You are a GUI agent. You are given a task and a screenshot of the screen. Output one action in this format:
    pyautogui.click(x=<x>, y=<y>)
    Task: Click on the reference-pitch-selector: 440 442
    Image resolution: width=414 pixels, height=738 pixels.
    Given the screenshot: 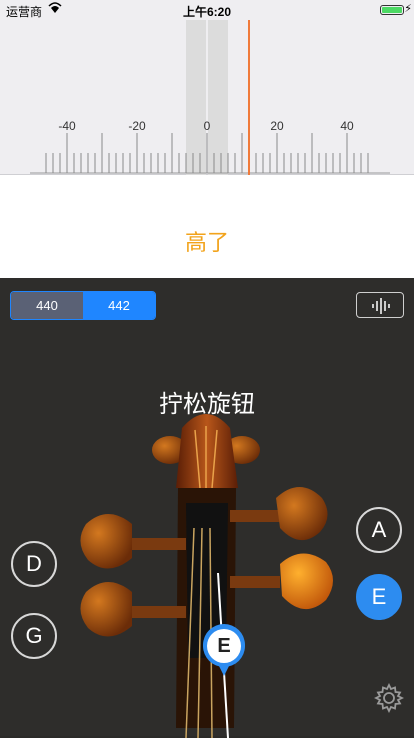 What is the action you would take?
    pyautogui.click(x=83, y=305)
    